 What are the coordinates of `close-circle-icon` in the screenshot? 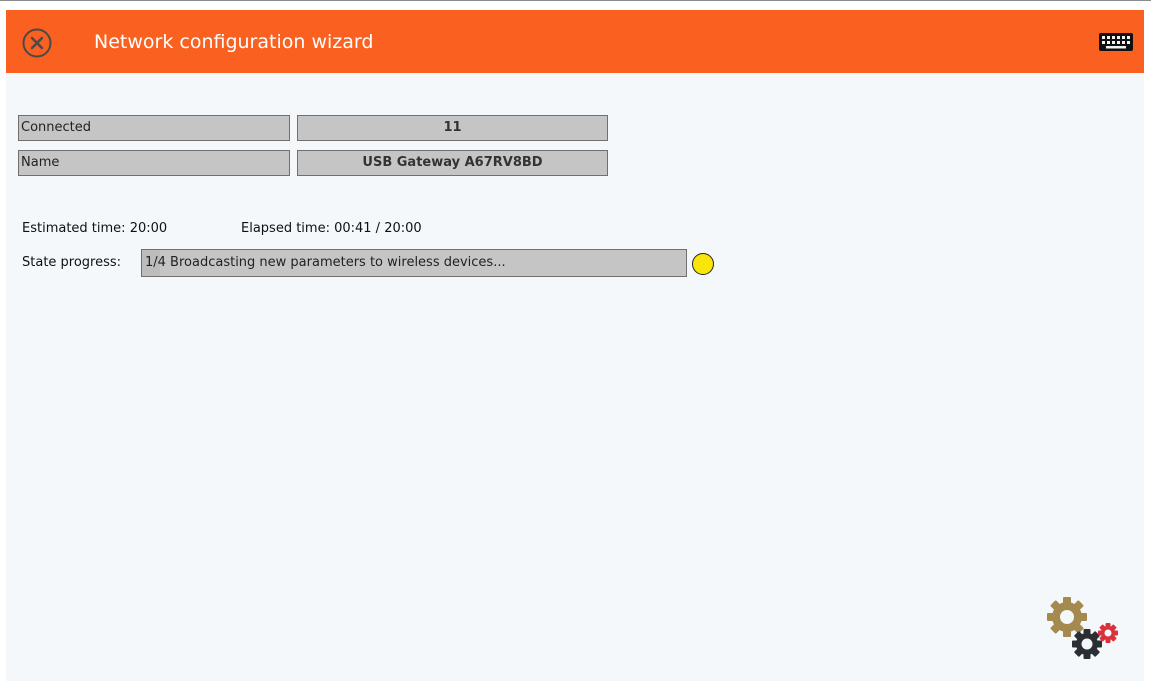 It's located at (37, 43).